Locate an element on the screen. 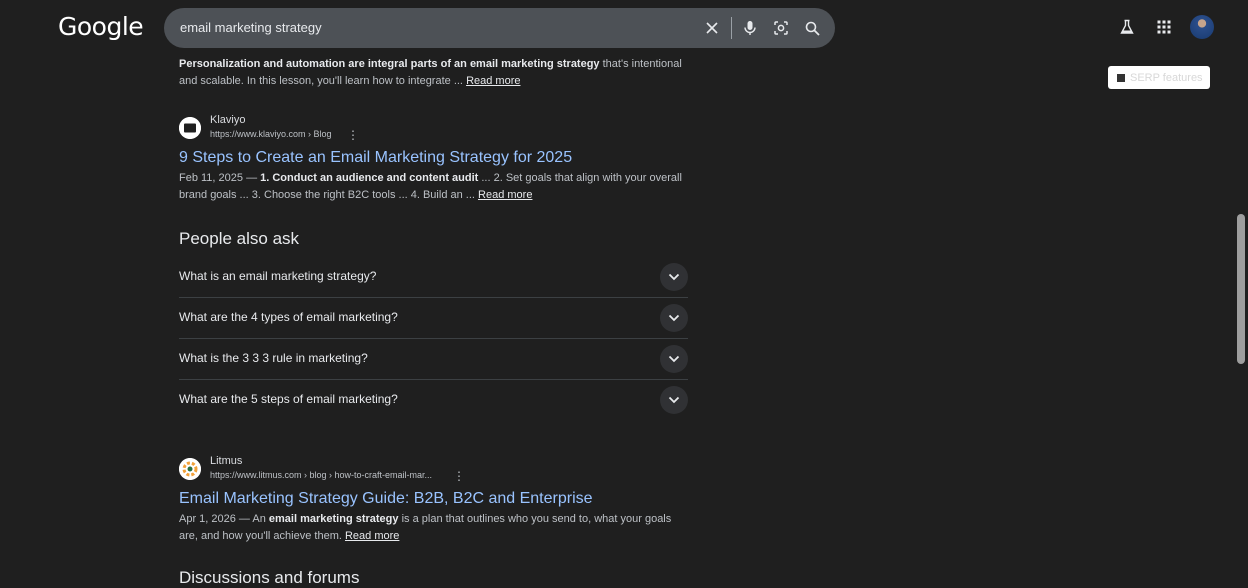  page-scrollbar is located at coordinates (1241, 291).